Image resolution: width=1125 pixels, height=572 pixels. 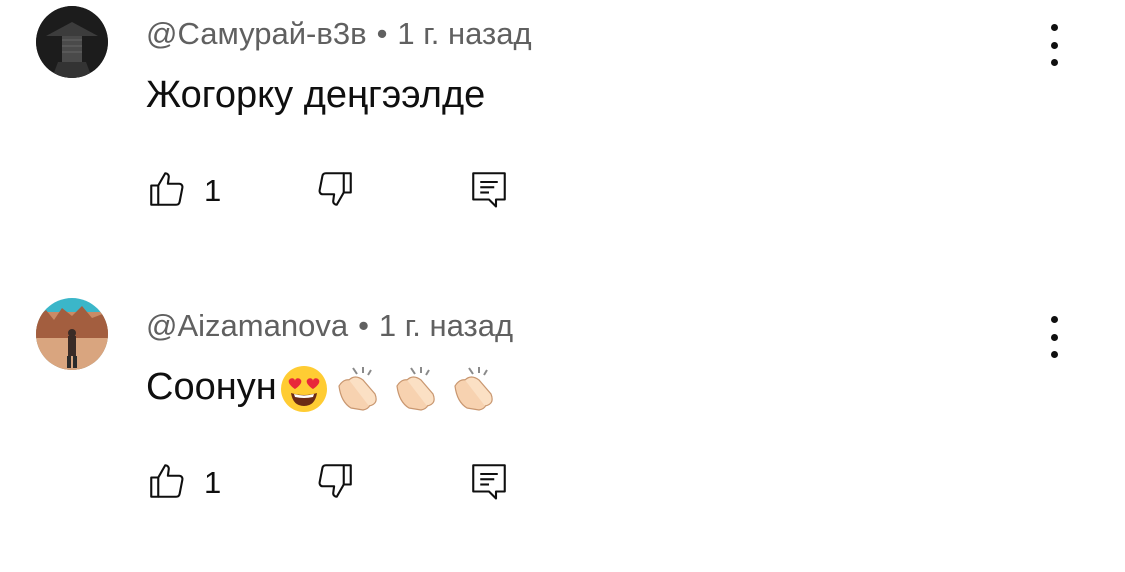 I want to click on comment-text: Соонун, so click(x=324, y=387).